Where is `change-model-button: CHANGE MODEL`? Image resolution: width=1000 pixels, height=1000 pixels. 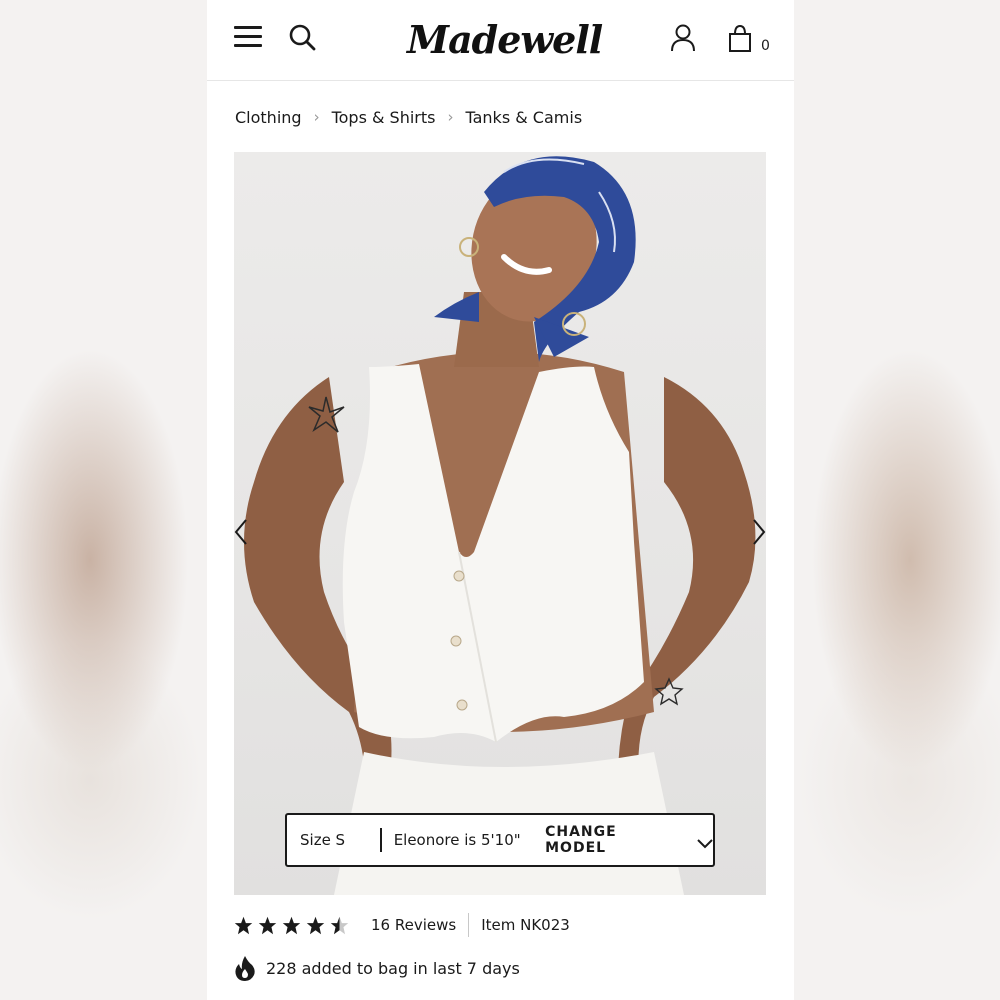
change-model-button: CHANGE MODEL is located at coordinates (614, 840).